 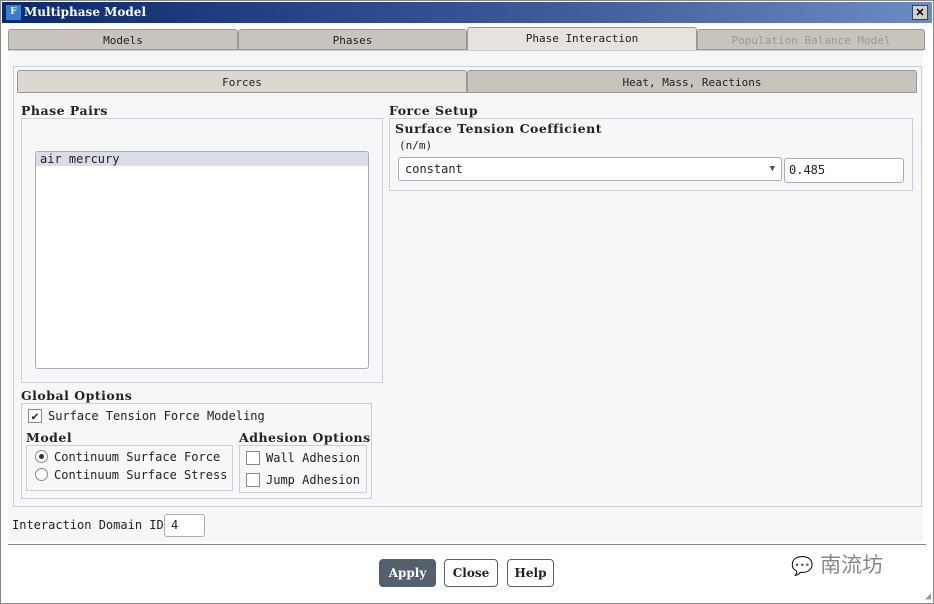 What do you see at coordinates (77, 395) in the screenshot?
I see `global-options-heading: Global Options` at bounding box center [77, 395].